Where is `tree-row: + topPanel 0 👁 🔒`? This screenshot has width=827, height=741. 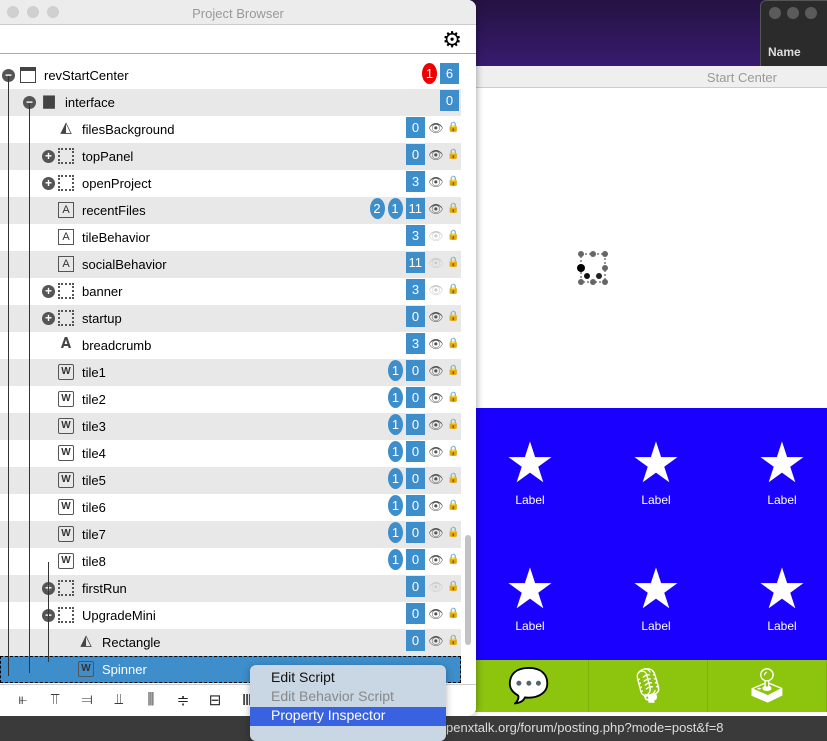 tree-row: + topPanel 0 👁 🔒 is located at coordinates (230, 156).